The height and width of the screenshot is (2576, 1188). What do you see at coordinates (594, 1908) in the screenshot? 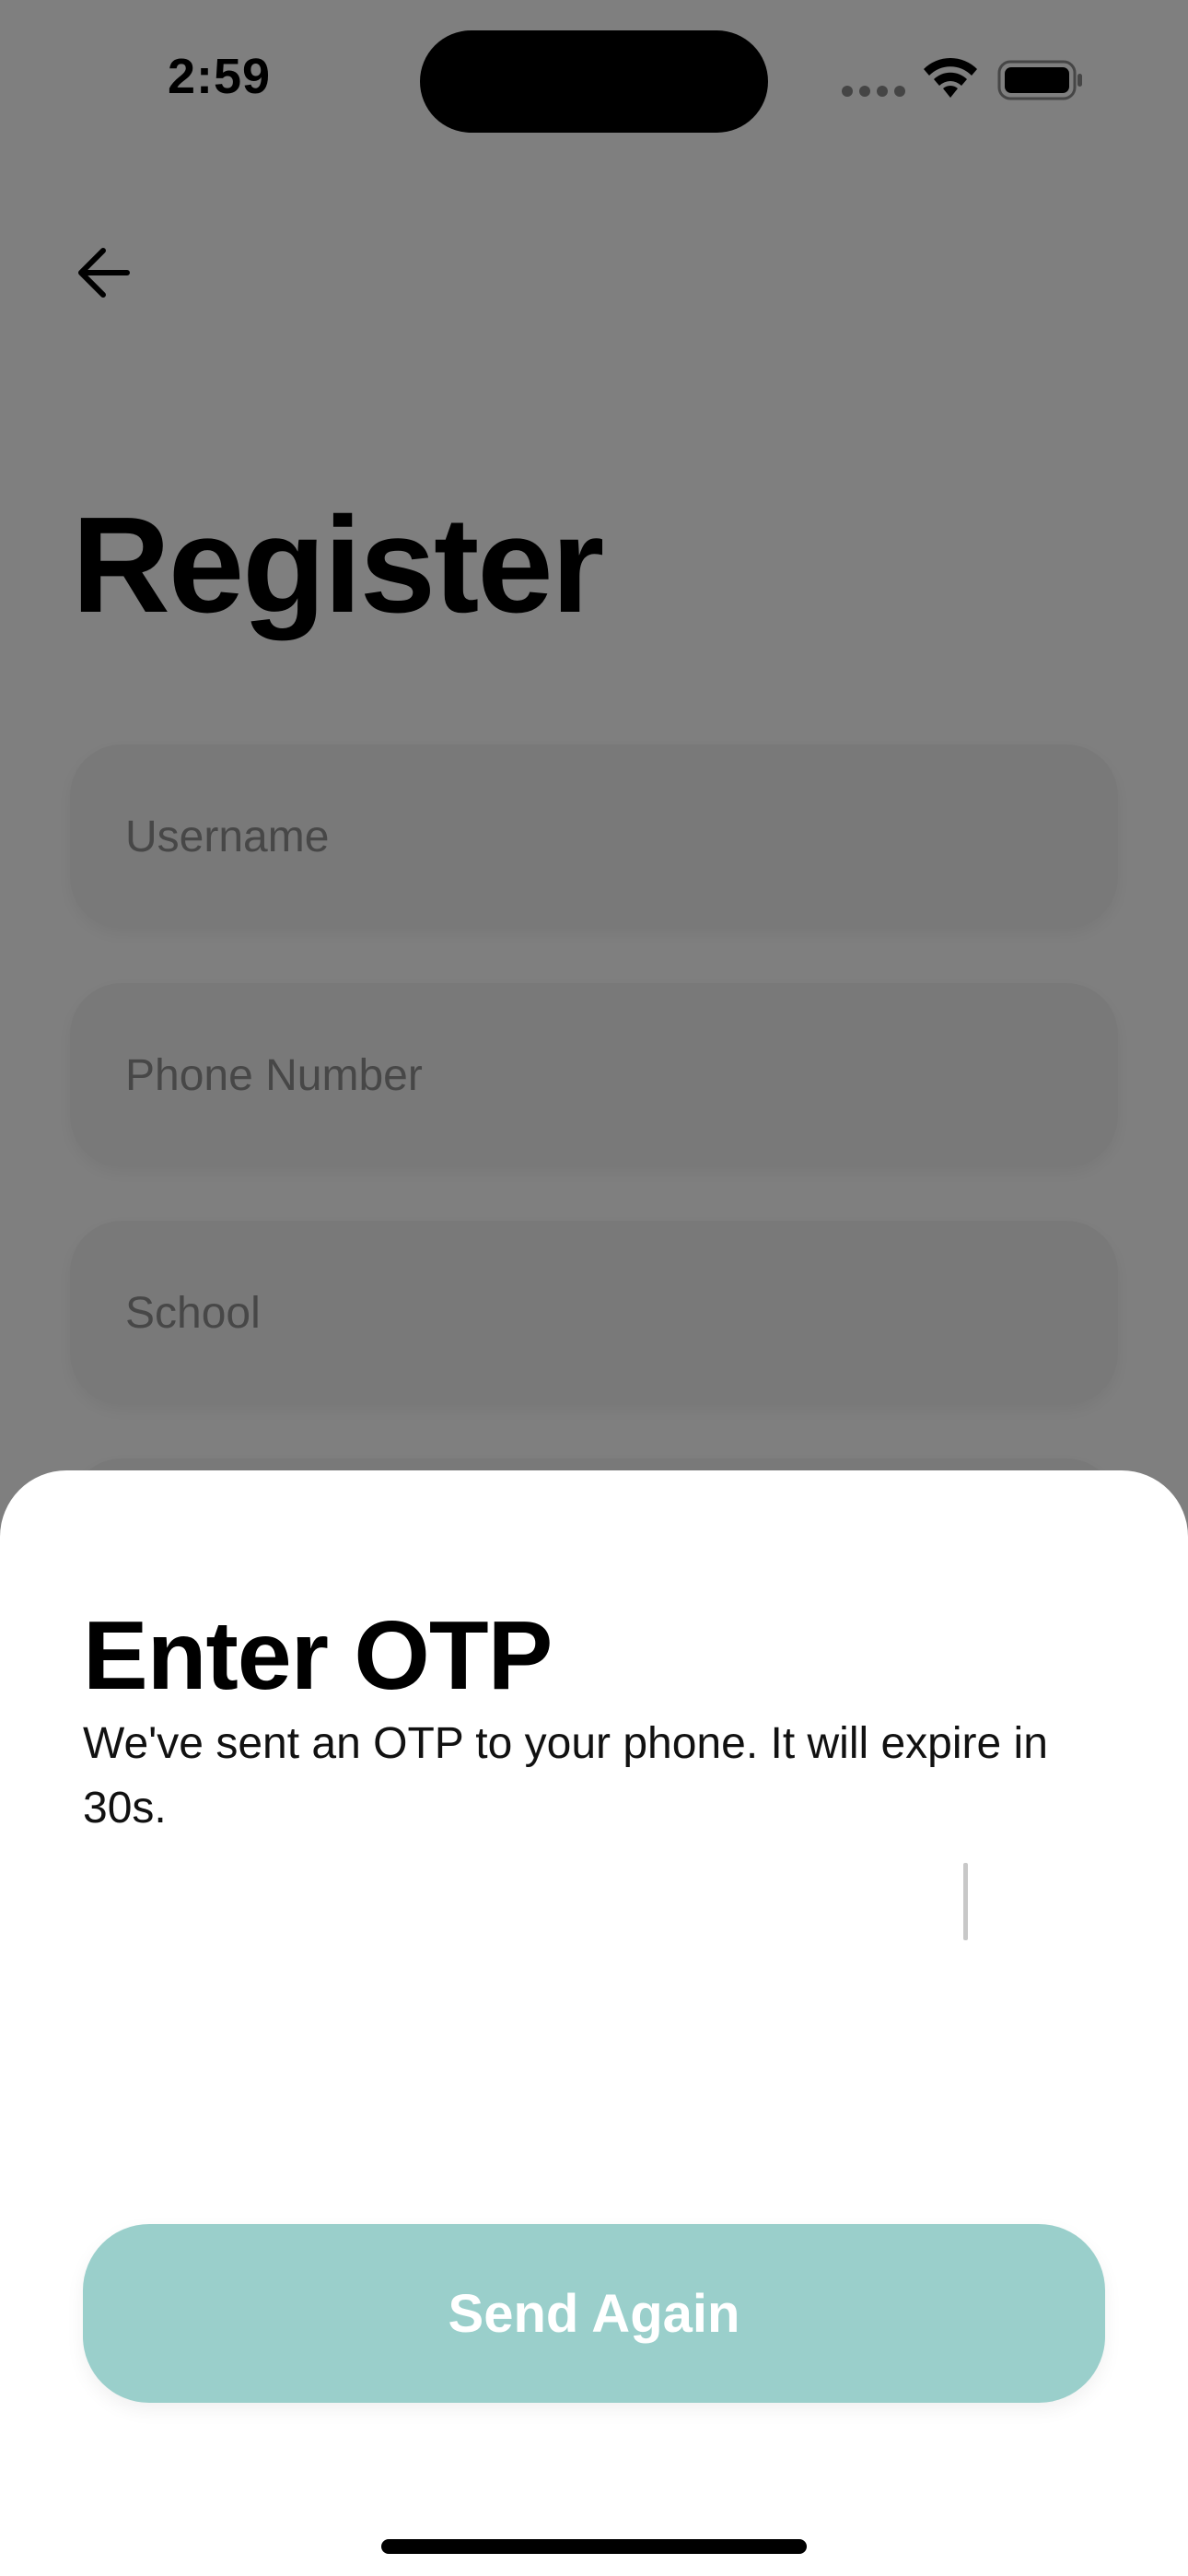
I see `otp-input` at bounding box center [594, 1908].